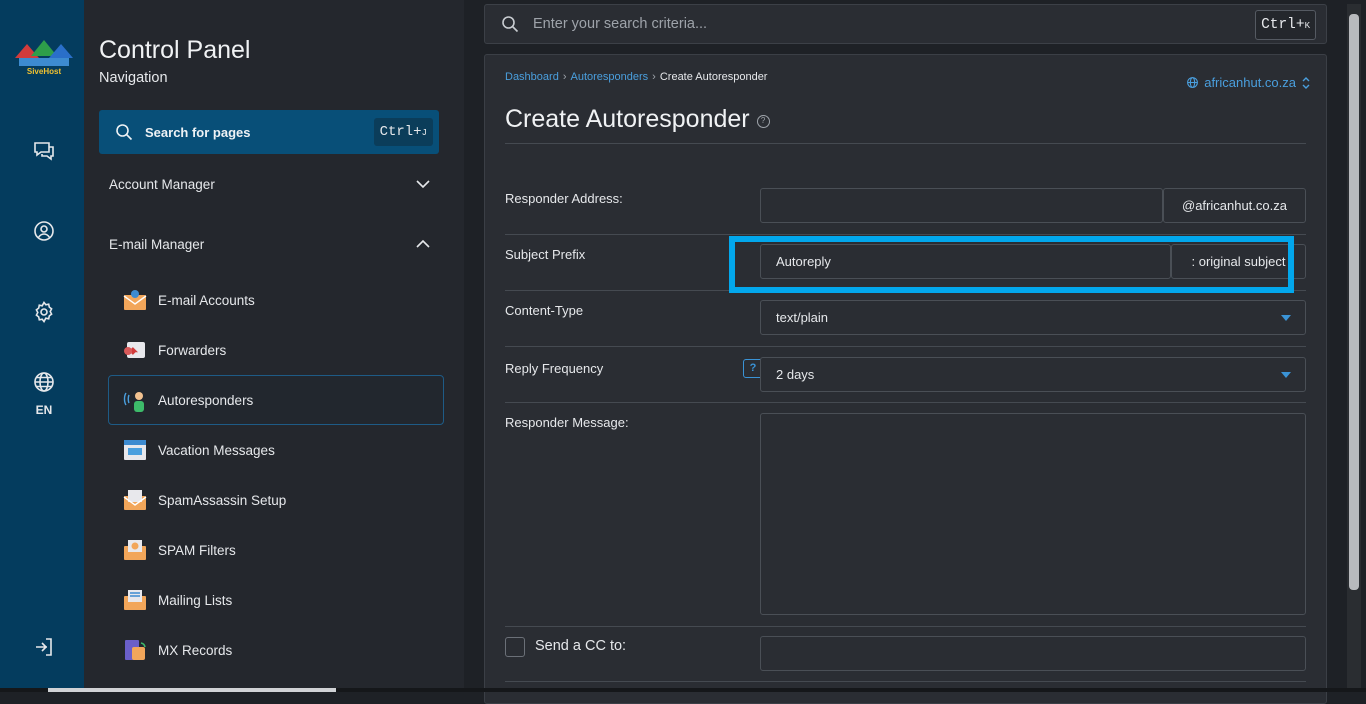 Image resolution: width=1366 pixels, height=704 pixels. Describe the element at coordinates (276, 450) in the screenshot. I see `sidebar-item-vacation-messages: Vacation Messages` at that location.